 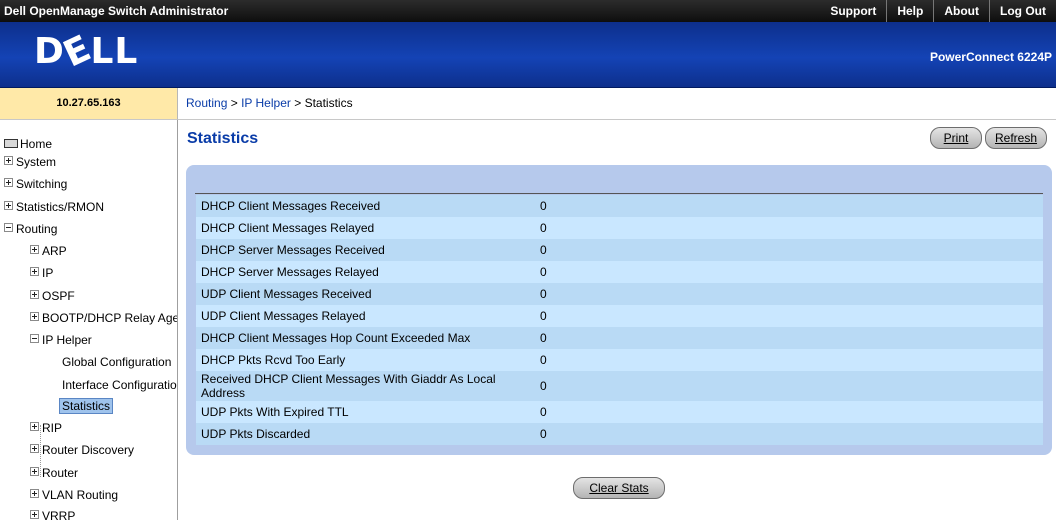 What do you see at coordinates (956, 138) in the screenshot?
I see `print-button: Print` at bounding box center [956, 138].